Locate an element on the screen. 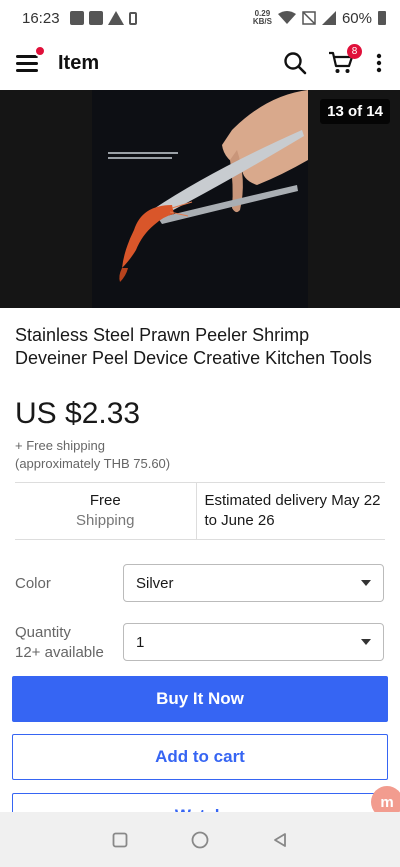  search-icon is located at coordinates (295, 63).